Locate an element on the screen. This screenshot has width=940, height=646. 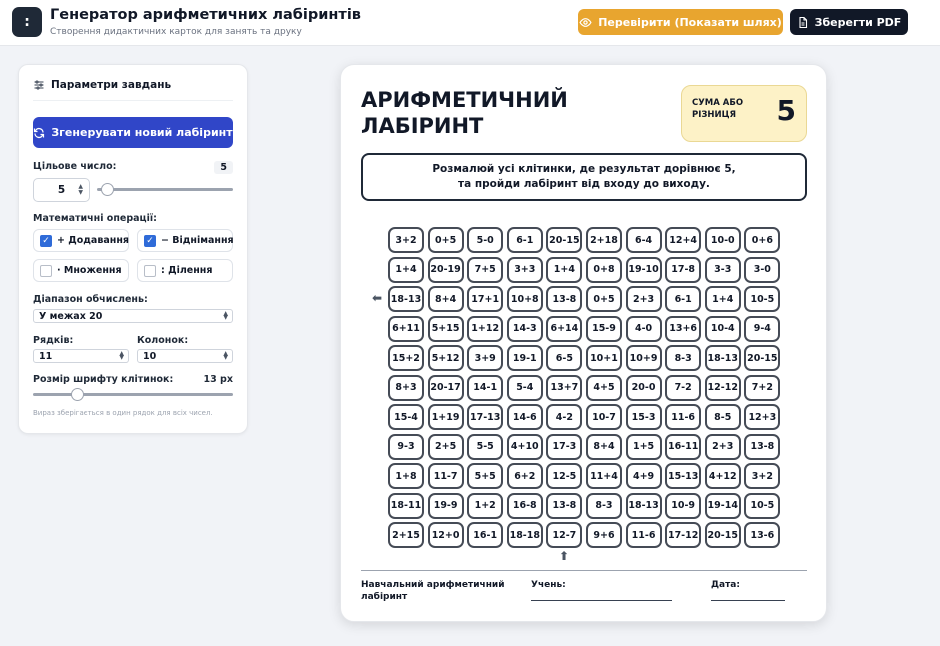
maze-cell: 3+3 is located at coordinates (524, 269).